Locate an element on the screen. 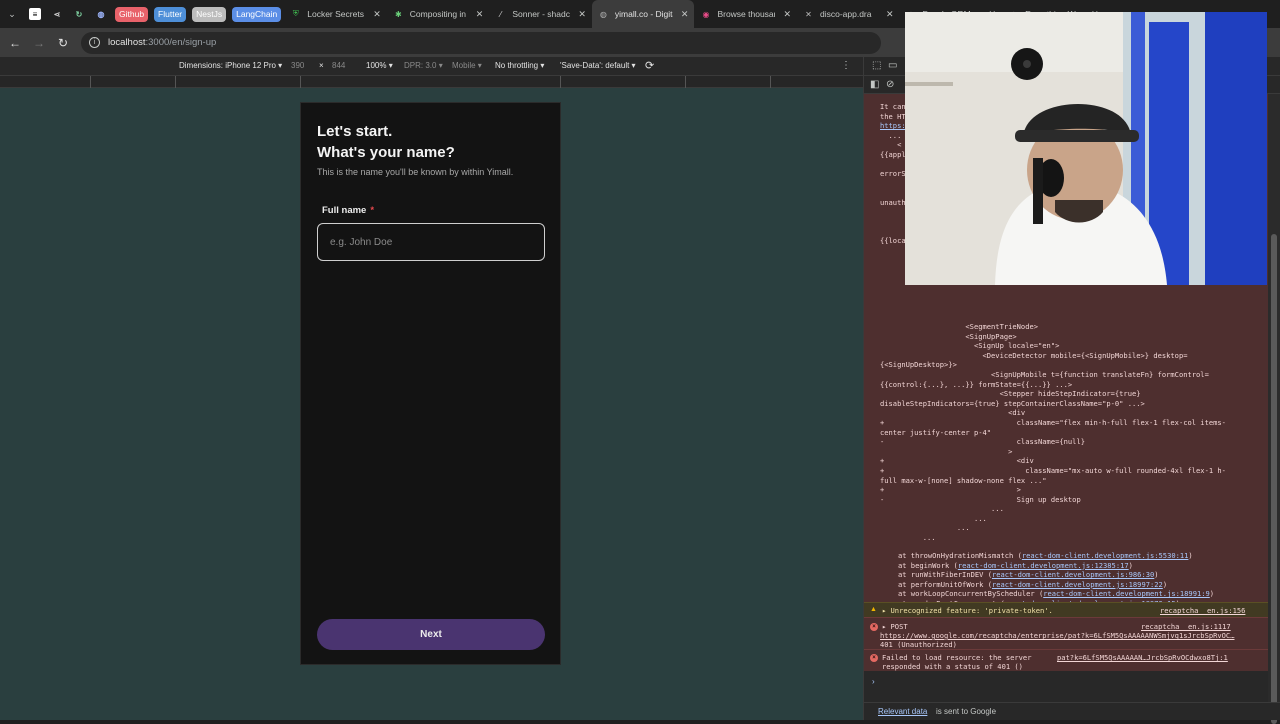  console-line: full max-w-[none] shadow-none flex ..." is located at coordinates (963, 480).